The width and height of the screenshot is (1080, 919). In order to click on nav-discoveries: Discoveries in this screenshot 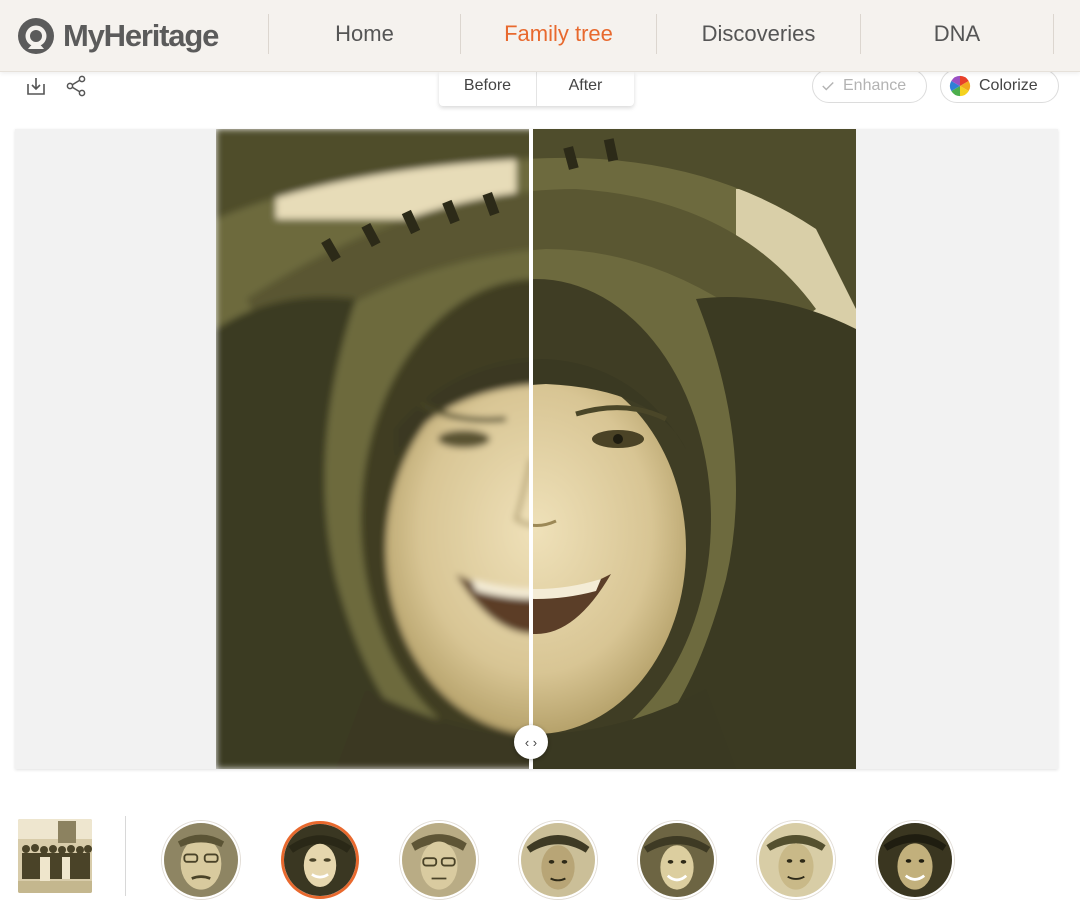, I will do `click(758, 34)`.